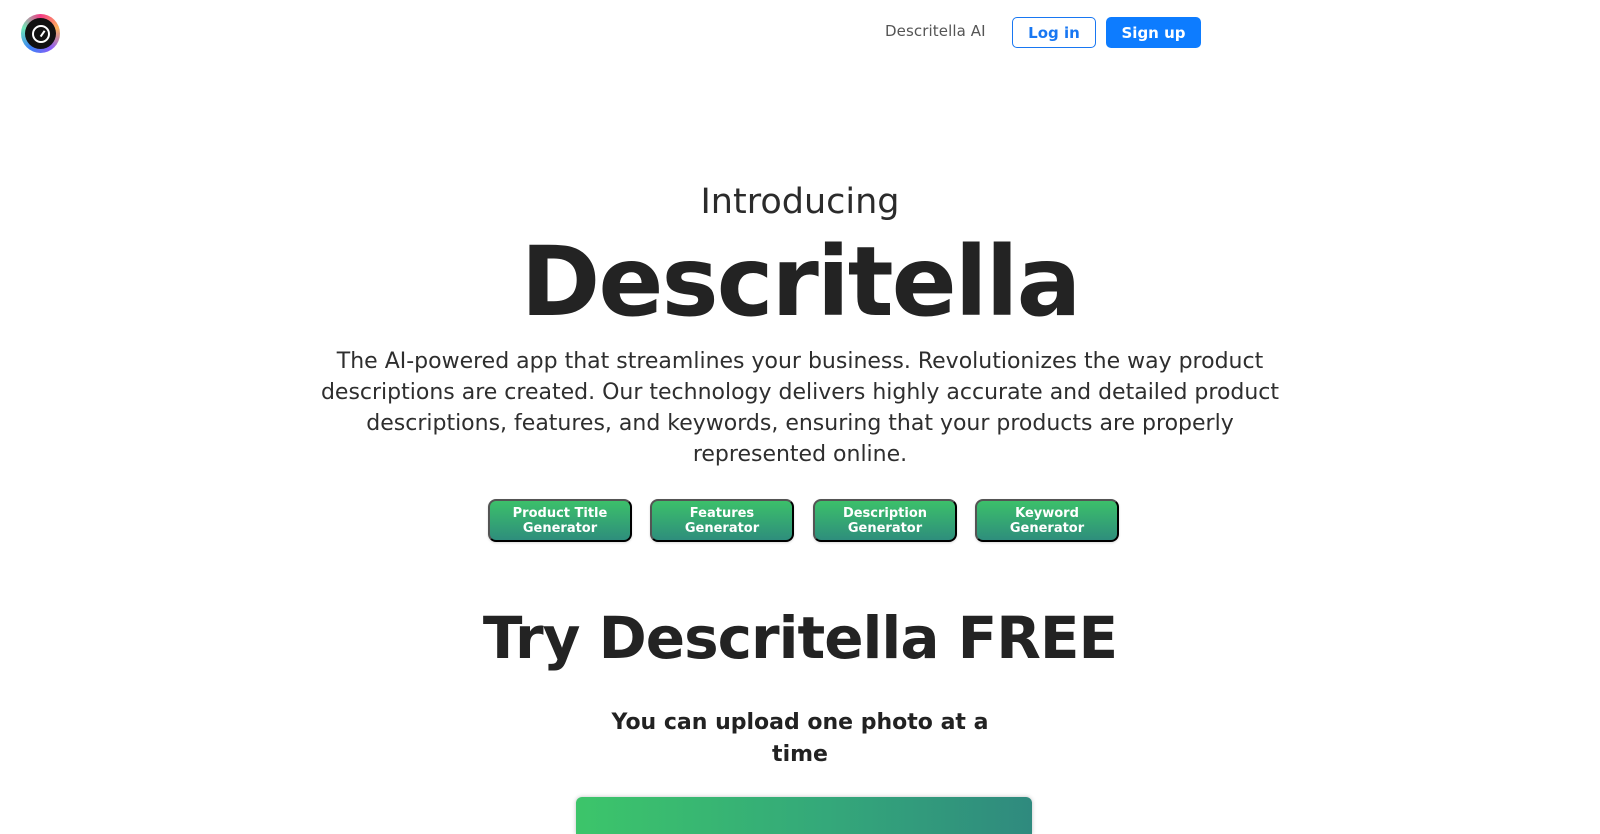  What do you see at coordinates (1054, 32) in the screenshot?
I see `login-button: Log in` at bounding box center [1054, 32].